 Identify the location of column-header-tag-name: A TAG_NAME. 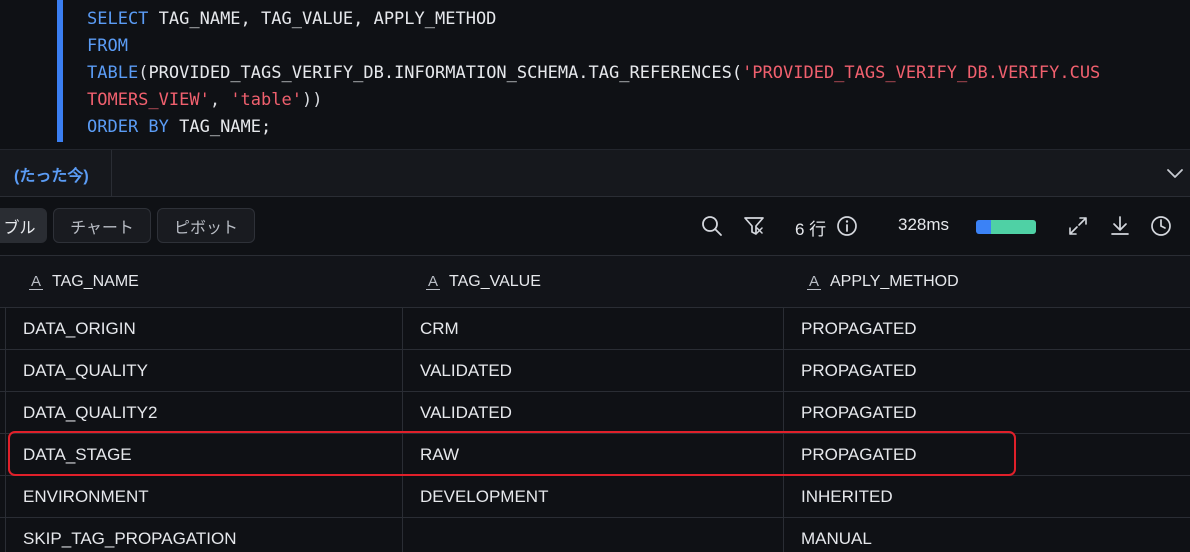
(84, 281).